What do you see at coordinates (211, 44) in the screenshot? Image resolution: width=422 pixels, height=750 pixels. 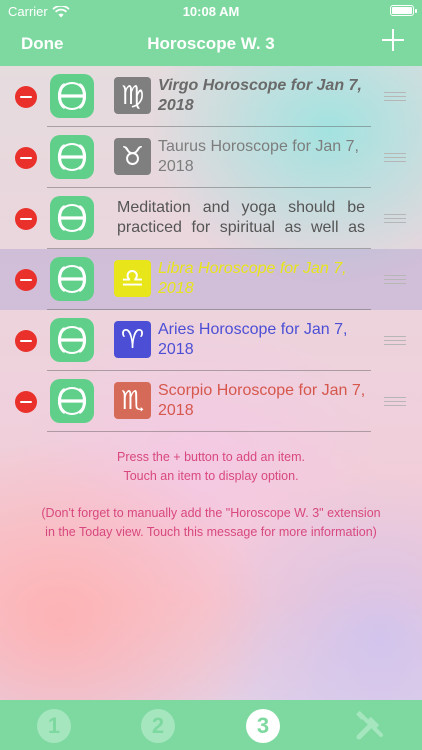 I see `nav-bar: Done Horoscope W. 3` at bounding box center [211, 44].